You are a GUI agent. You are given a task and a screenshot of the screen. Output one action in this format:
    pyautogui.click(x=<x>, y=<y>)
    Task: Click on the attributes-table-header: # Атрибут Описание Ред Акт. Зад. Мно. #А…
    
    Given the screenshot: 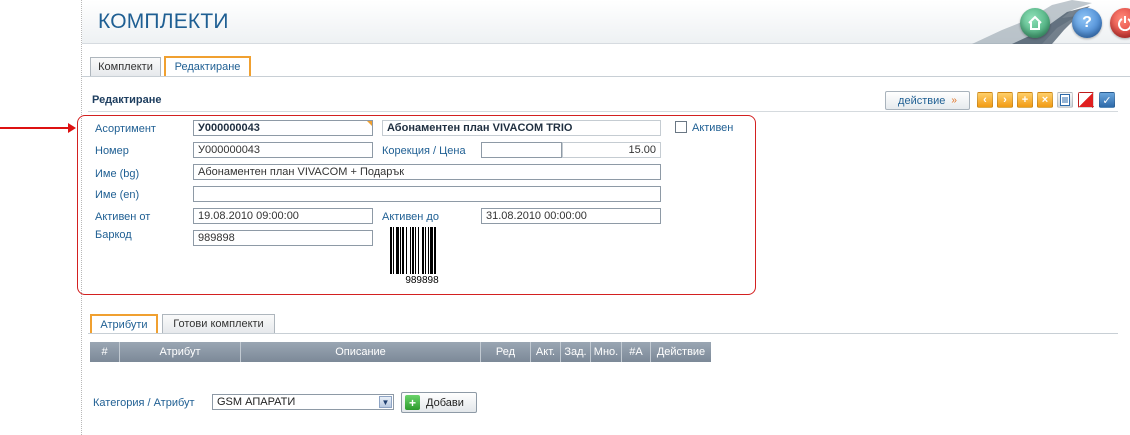 What is the action you would take?
    pyautogui.click(x=400, y=352)
    